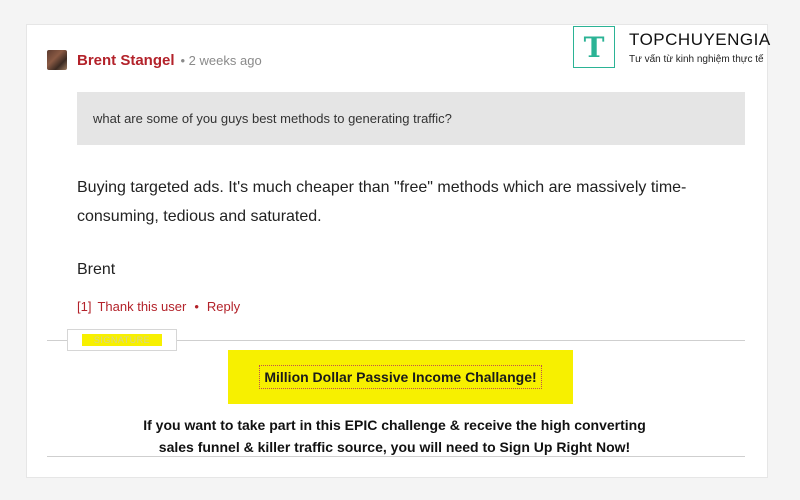 The image size is (800, 500). What do you see at coordinates (141, 306) in the screenshot?
I see `thank-user-link: Thank this user` at bounding box center [141, 306].